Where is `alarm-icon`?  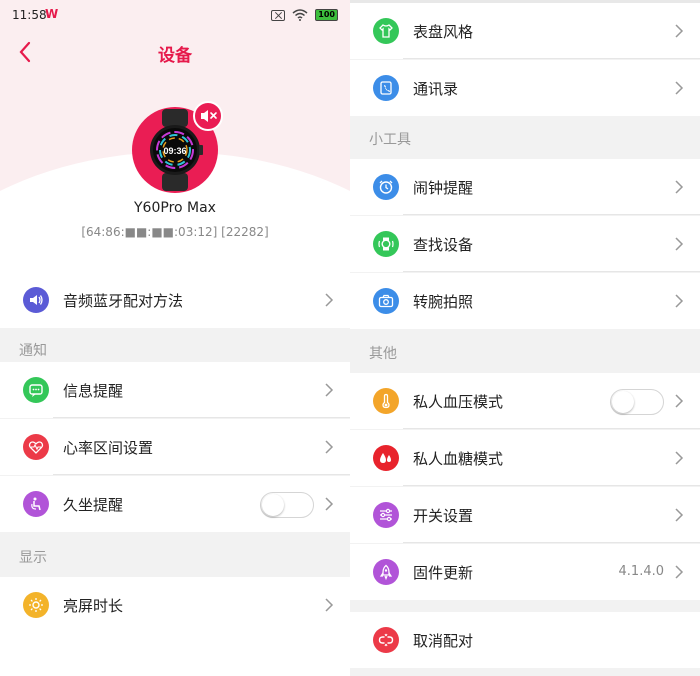 alarm-icon is located at coordinates (386, 187).